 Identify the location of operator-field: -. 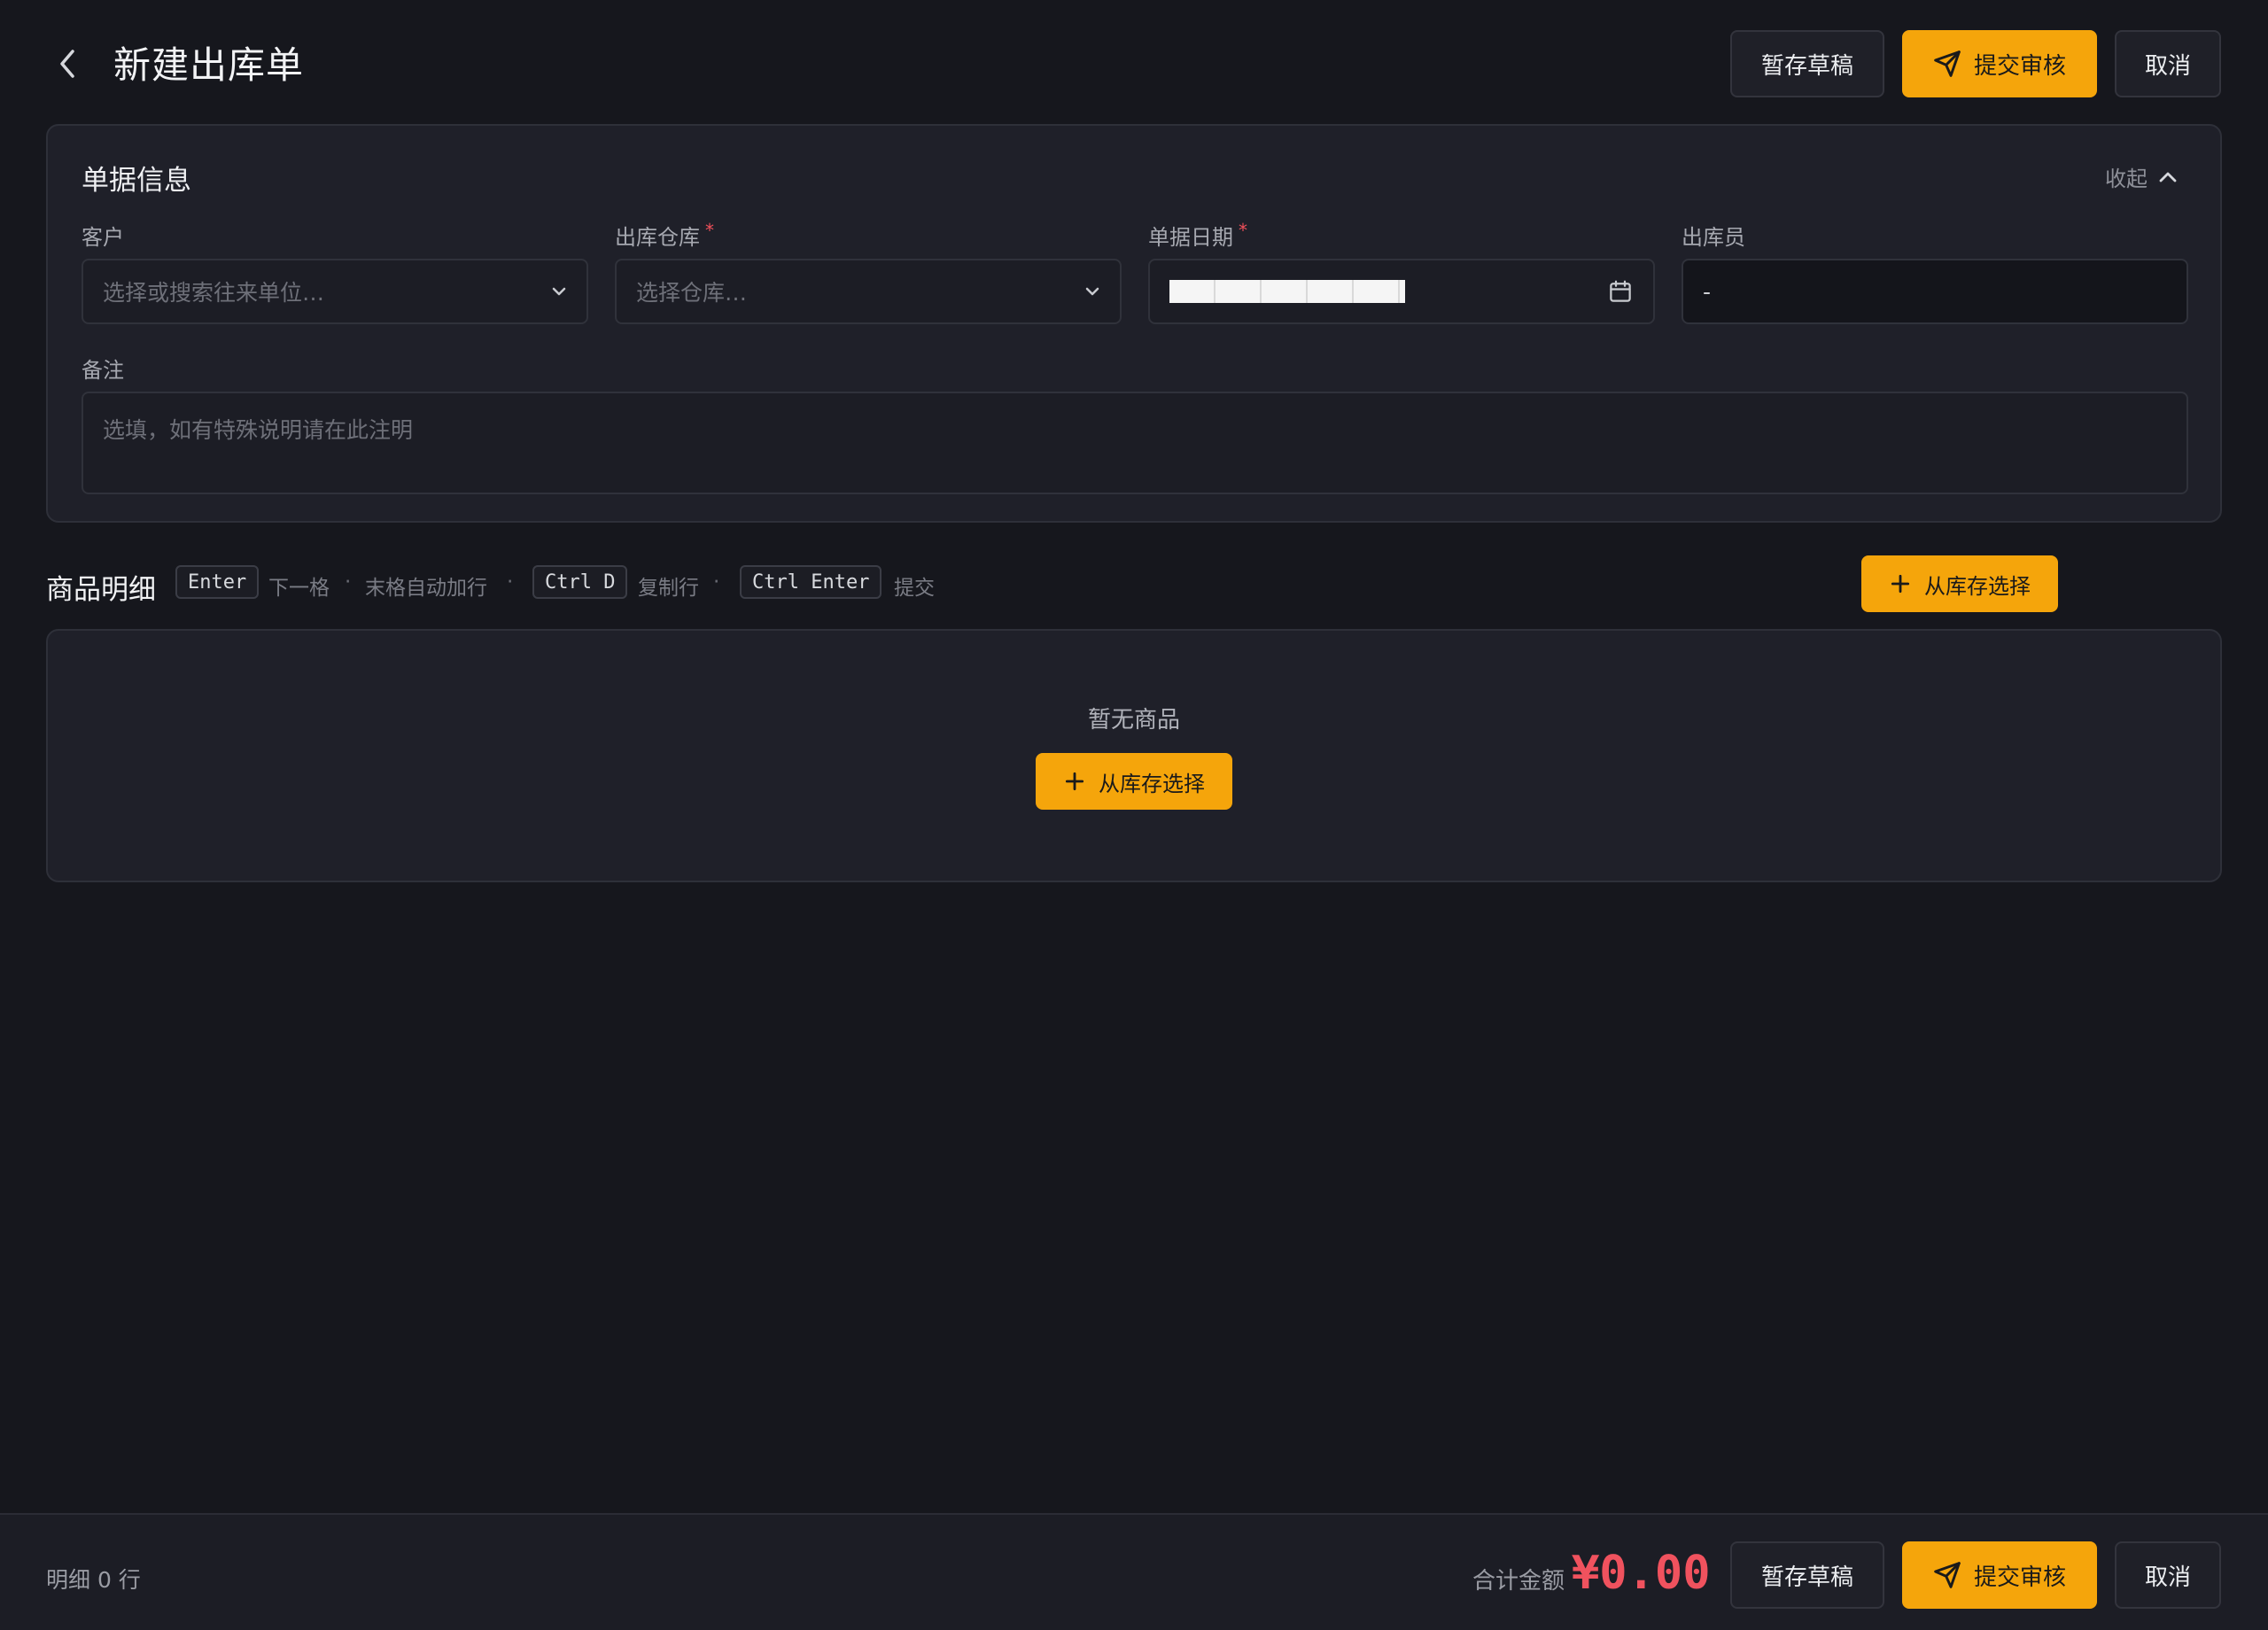
(1935, 291).